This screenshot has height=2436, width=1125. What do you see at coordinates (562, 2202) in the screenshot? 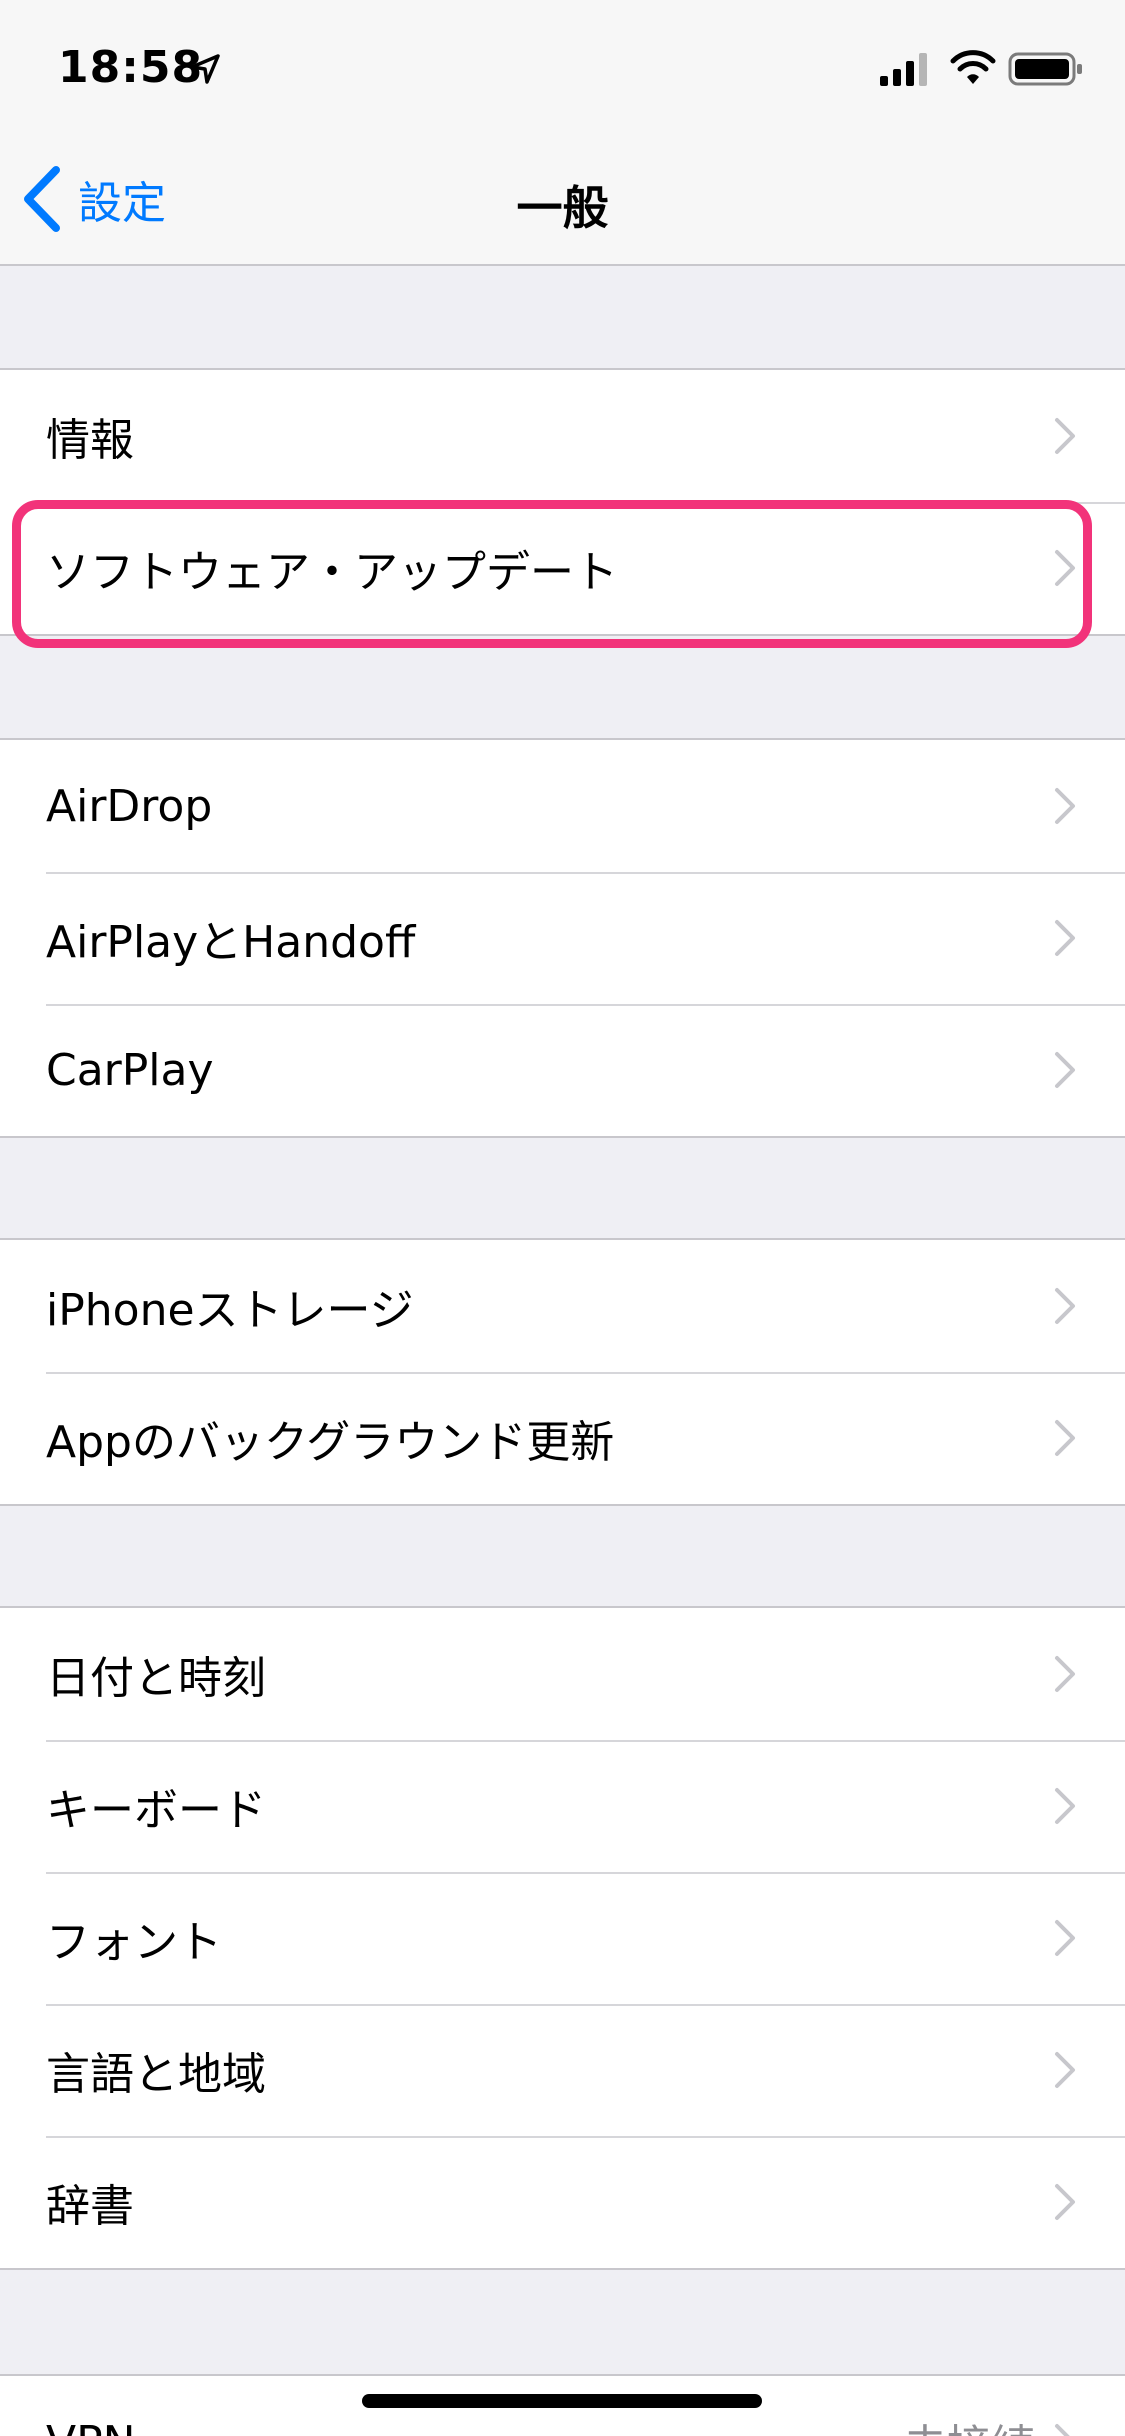
I see `settings-row-dictionary: 辞書` at bounding box center [562, 2202].